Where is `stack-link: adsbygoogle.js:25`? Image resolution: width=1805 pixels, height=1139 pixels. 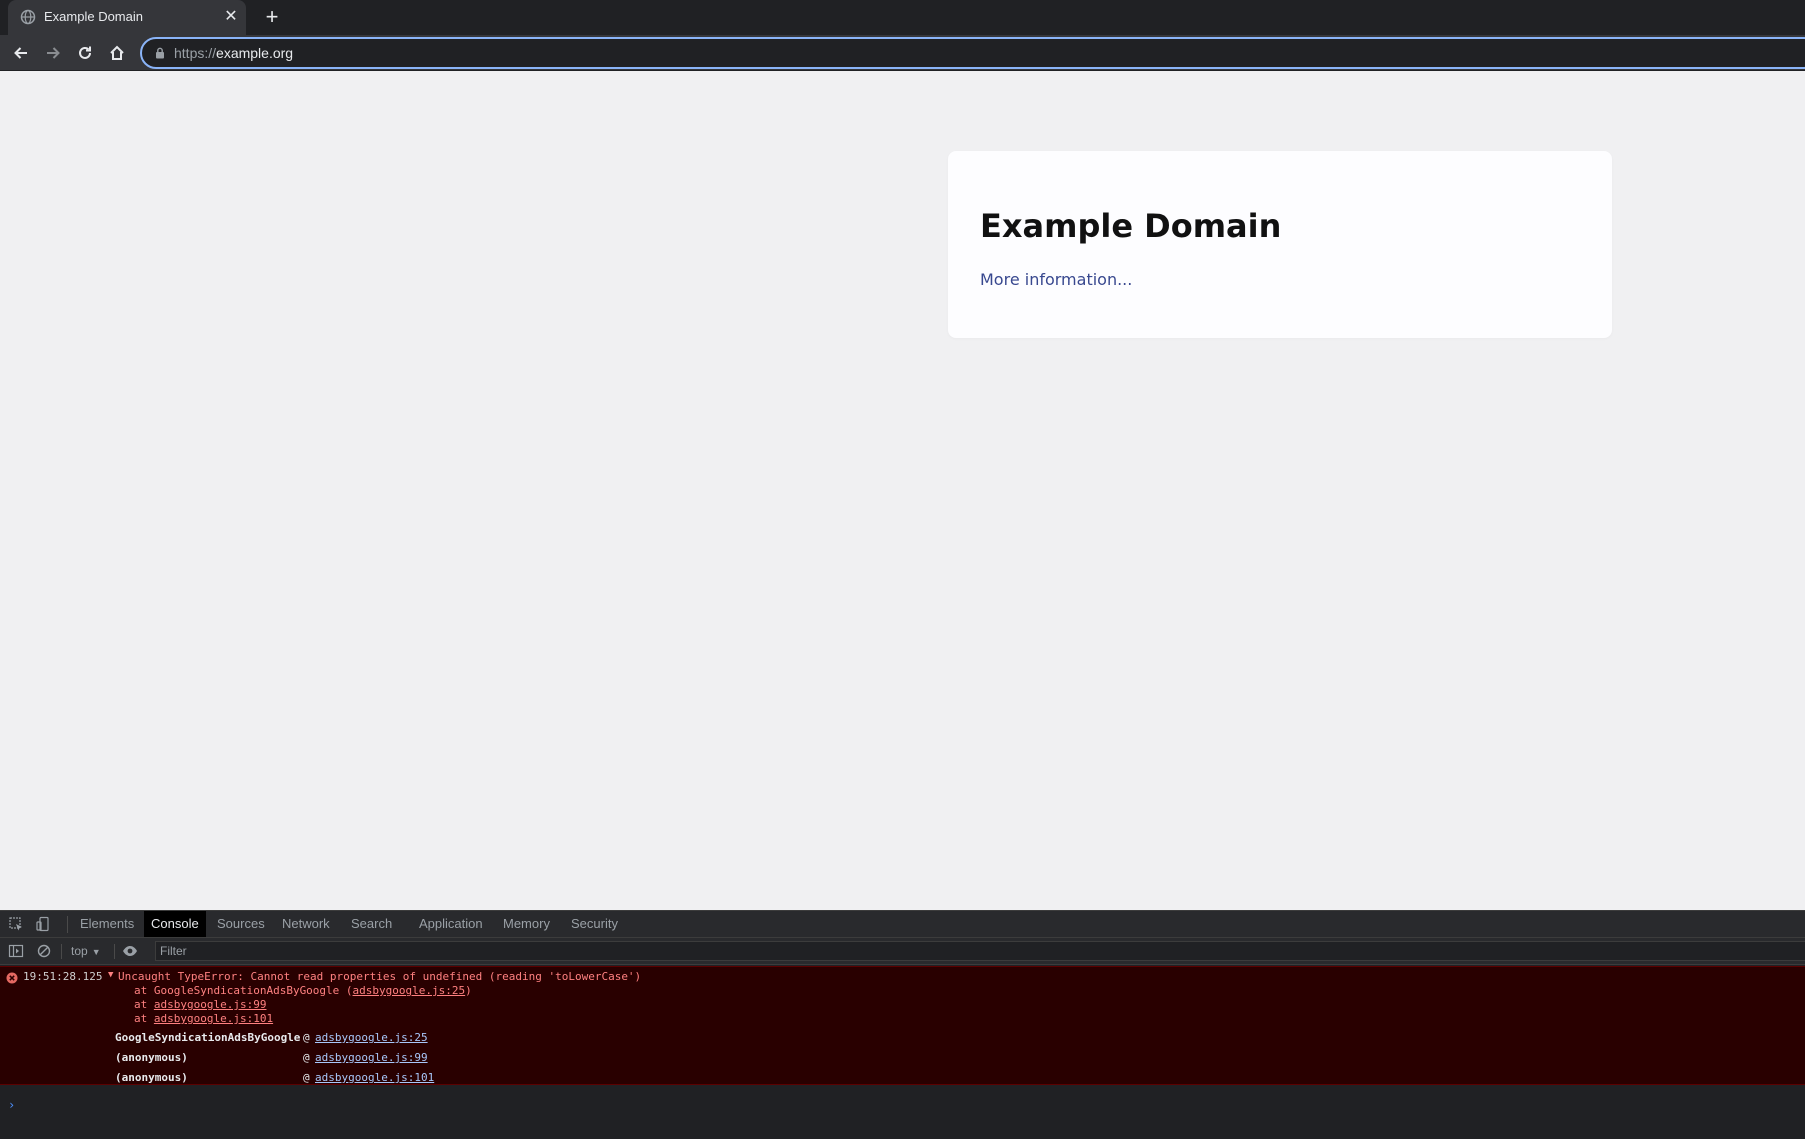 stack-link: adsbygoogle.js:25 is located at coordinates (409, 990).